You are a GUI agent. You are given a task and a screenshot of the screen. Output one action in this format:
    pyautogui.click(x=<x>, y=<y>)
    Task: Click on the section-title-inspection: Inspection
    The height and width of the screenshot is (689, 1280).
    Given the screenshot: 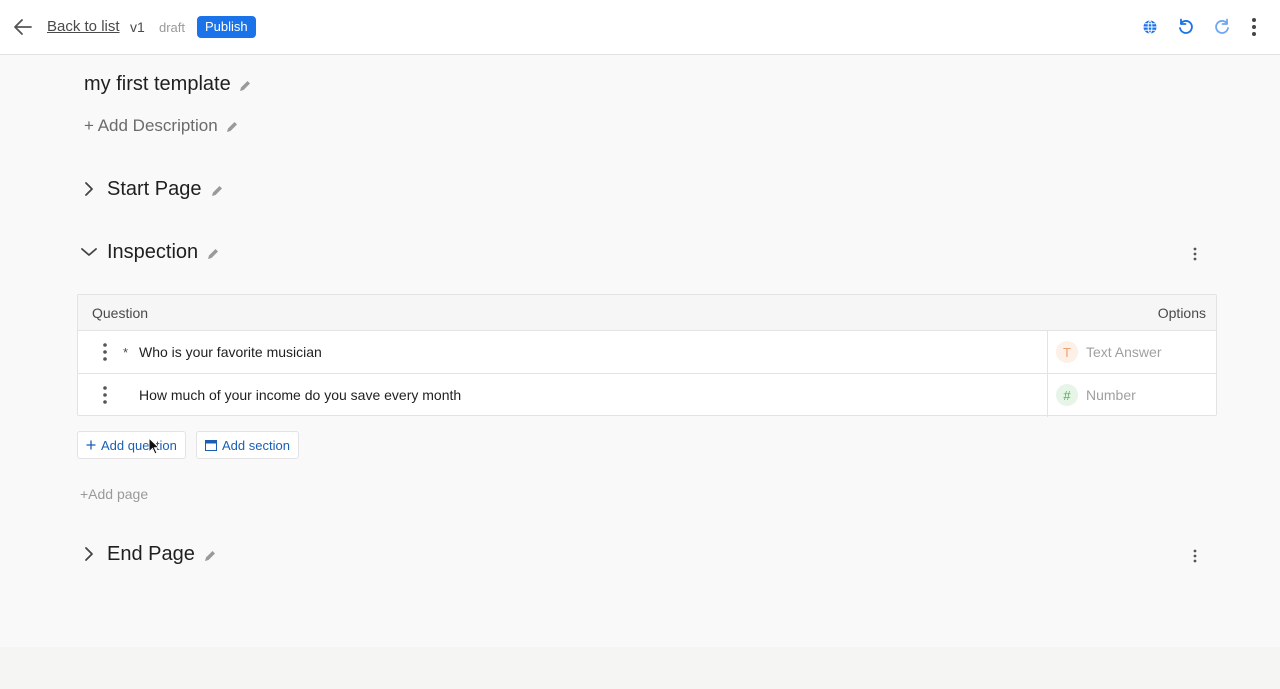 What is the action you would take?
    pyautogui.click(x=152, y=252)
    